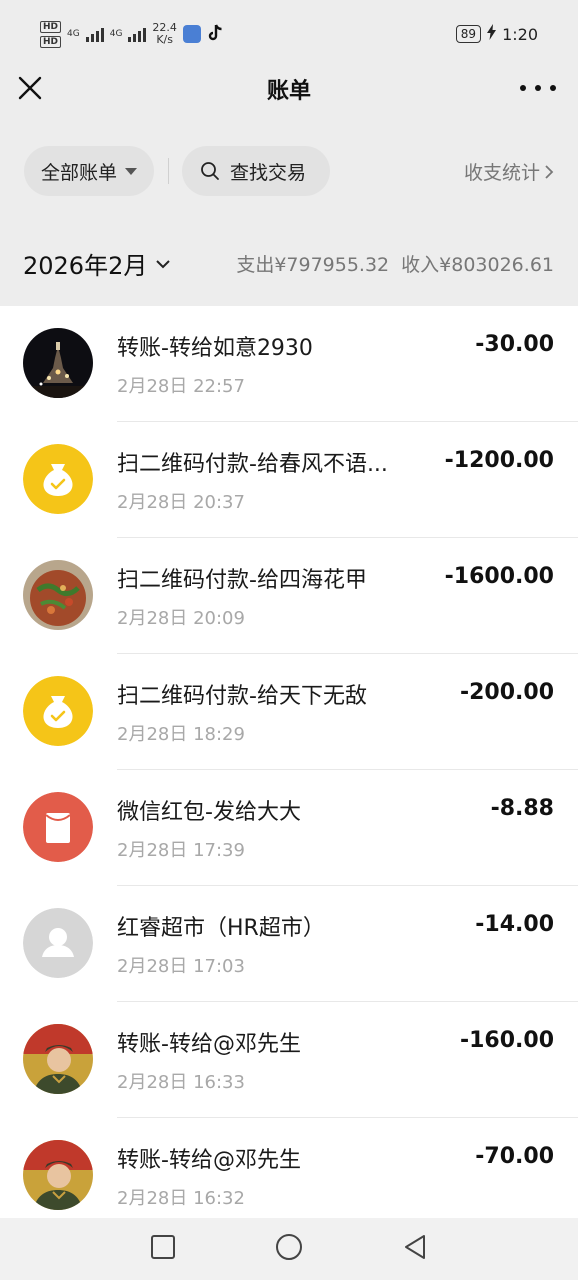  I want to click on transaction-time: 2月28日 20:09, so click(181, 618).